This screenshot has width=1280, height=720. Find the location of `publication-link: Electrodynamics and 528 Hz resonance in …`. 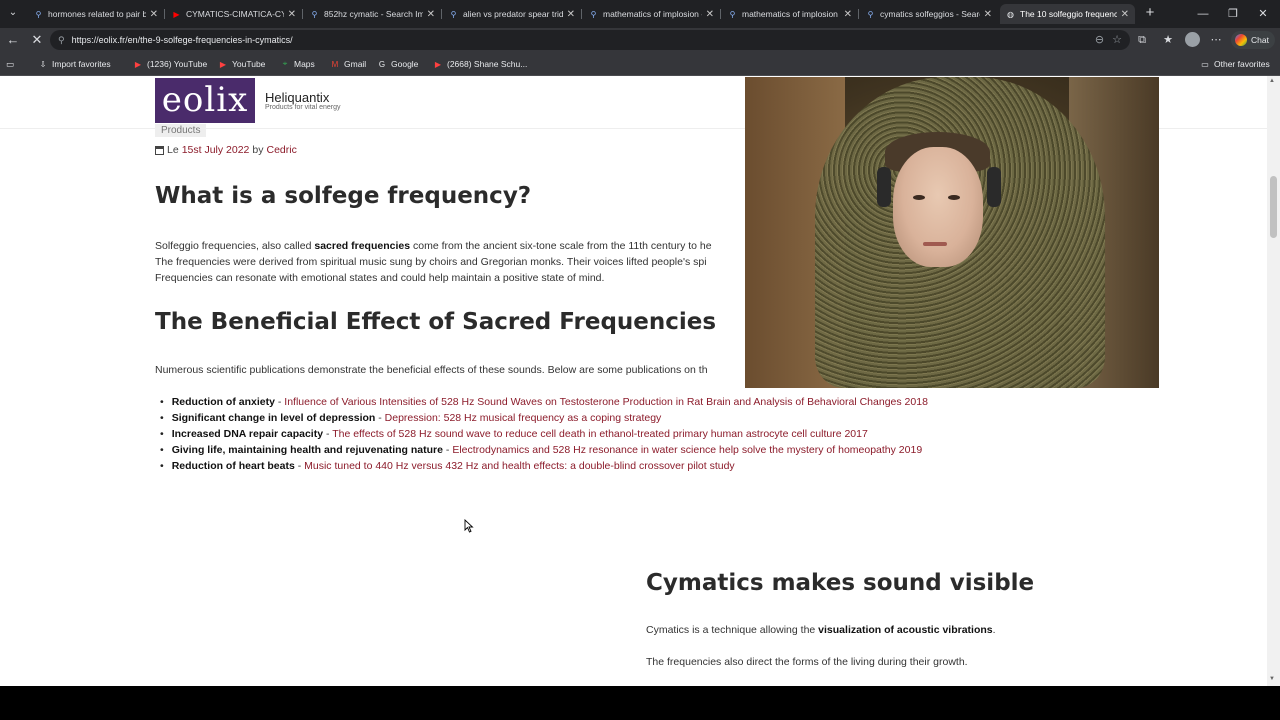

publication-link: Electrodynamics and 528 Hz resonance in … is located at coordinates (687, 450).